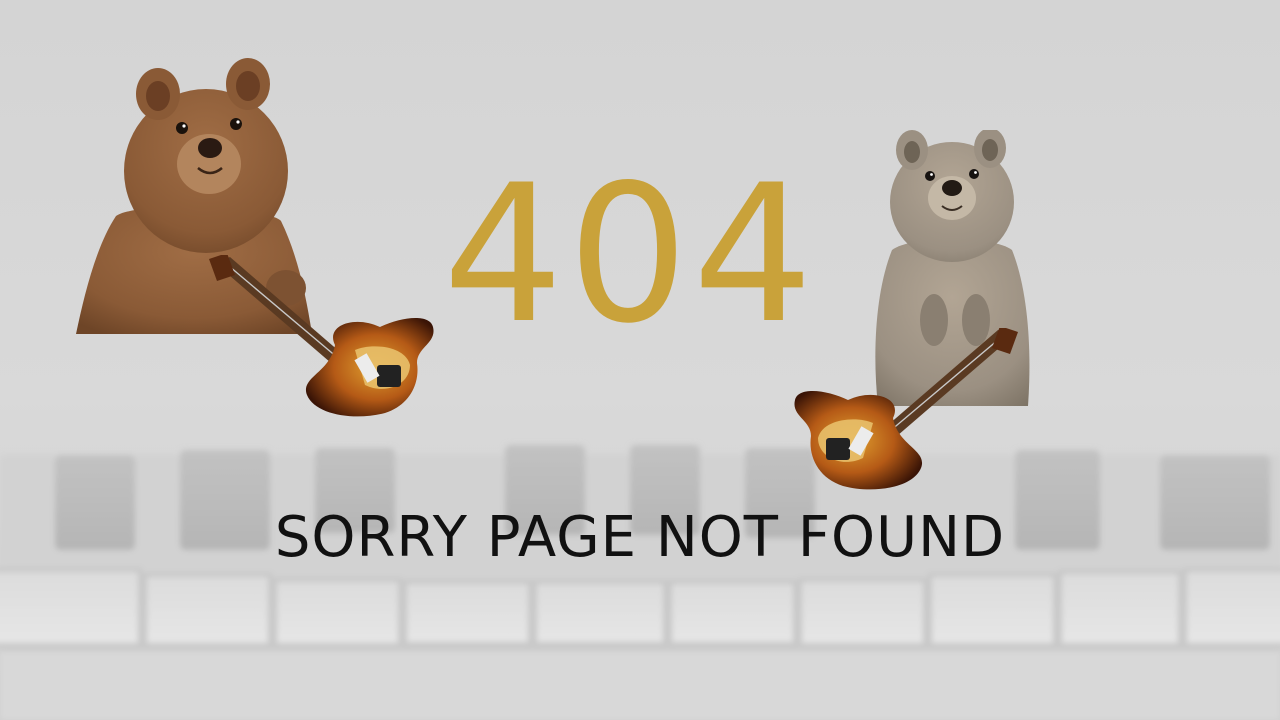 The width and height of the screenshot is (1280, 720). What do you see at coordinates (321, 336) in the screenshot?
I see `guitar-left-icon` at bounding box center [321, 336].